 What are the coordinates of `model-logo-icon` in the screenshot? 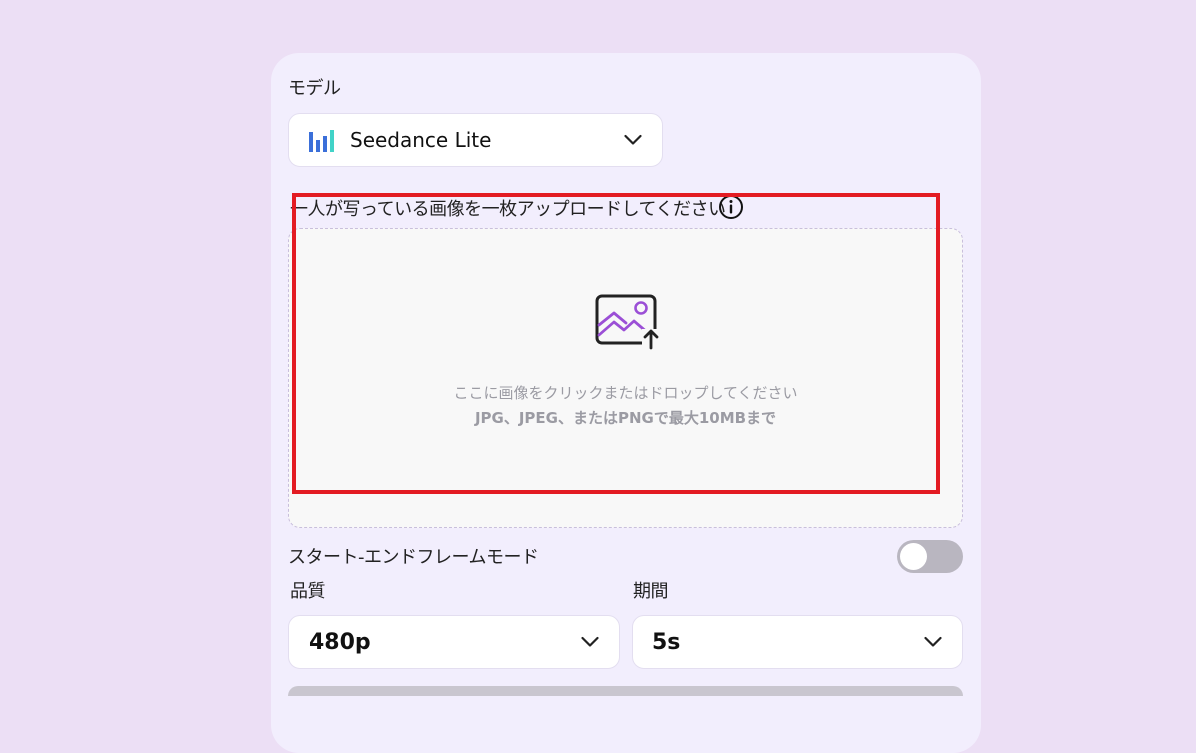 It's located at (321, 141).